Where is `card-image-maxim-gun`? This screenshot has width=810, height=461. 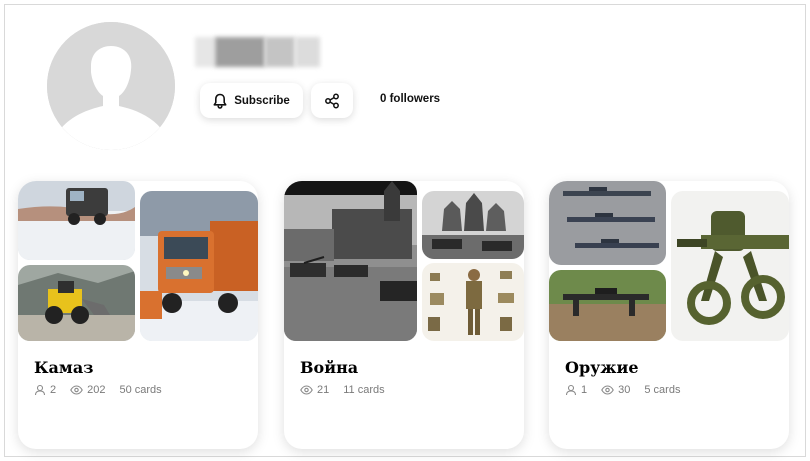 card-image-maxim-gun is located at coordinates (730, 266).